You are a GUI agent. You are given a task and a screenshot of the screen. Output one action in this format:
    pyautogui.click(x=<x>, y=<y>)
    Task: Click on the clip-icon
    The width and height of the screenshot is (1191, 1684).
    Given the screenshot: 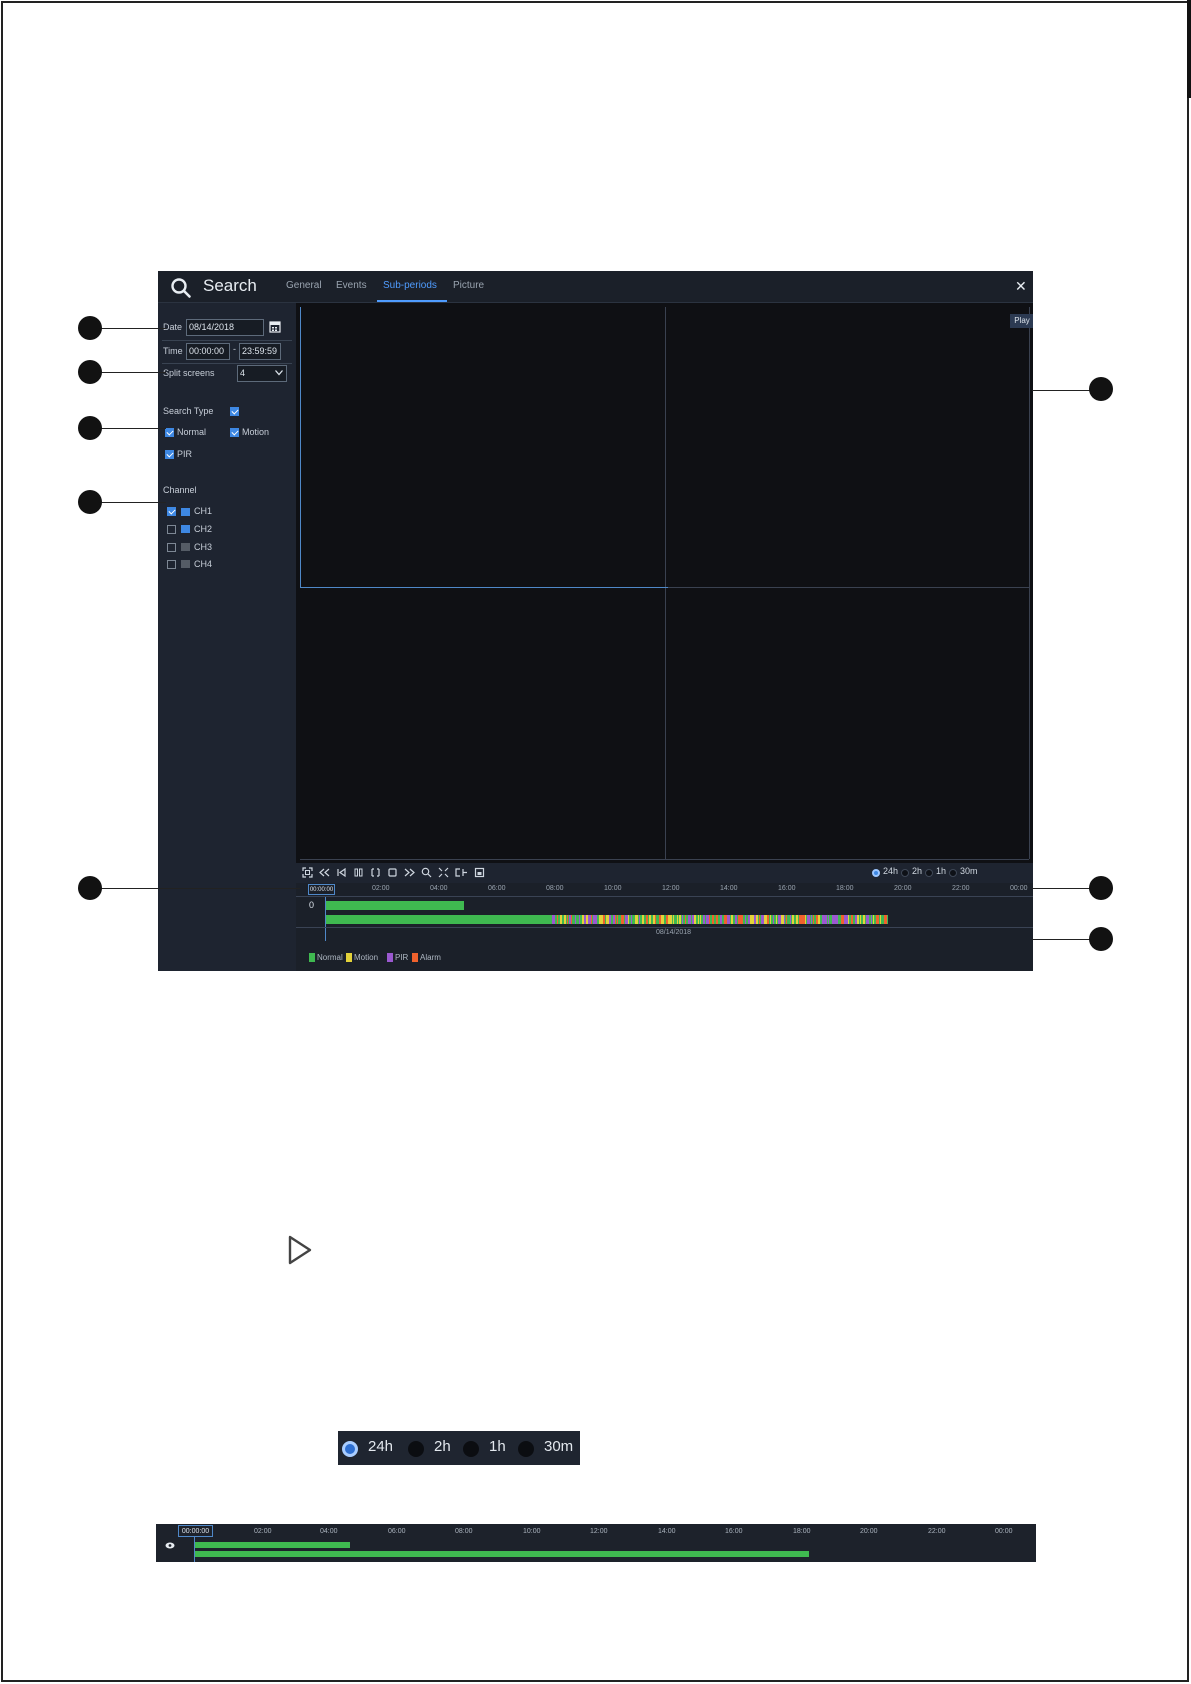 What is the action you would take?
    pyautogui.click(x=461, y=872)
    